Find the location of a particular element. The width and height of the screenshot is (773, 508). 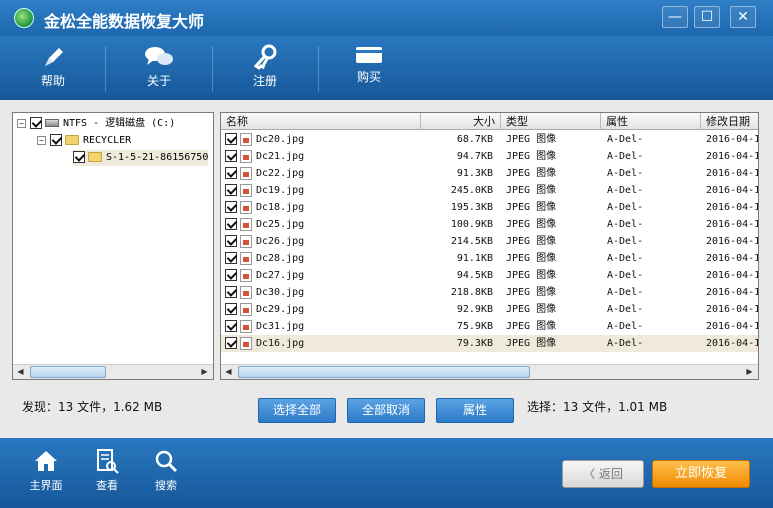

recycler-label: RECYCLER is located at coordinates (107, 140).